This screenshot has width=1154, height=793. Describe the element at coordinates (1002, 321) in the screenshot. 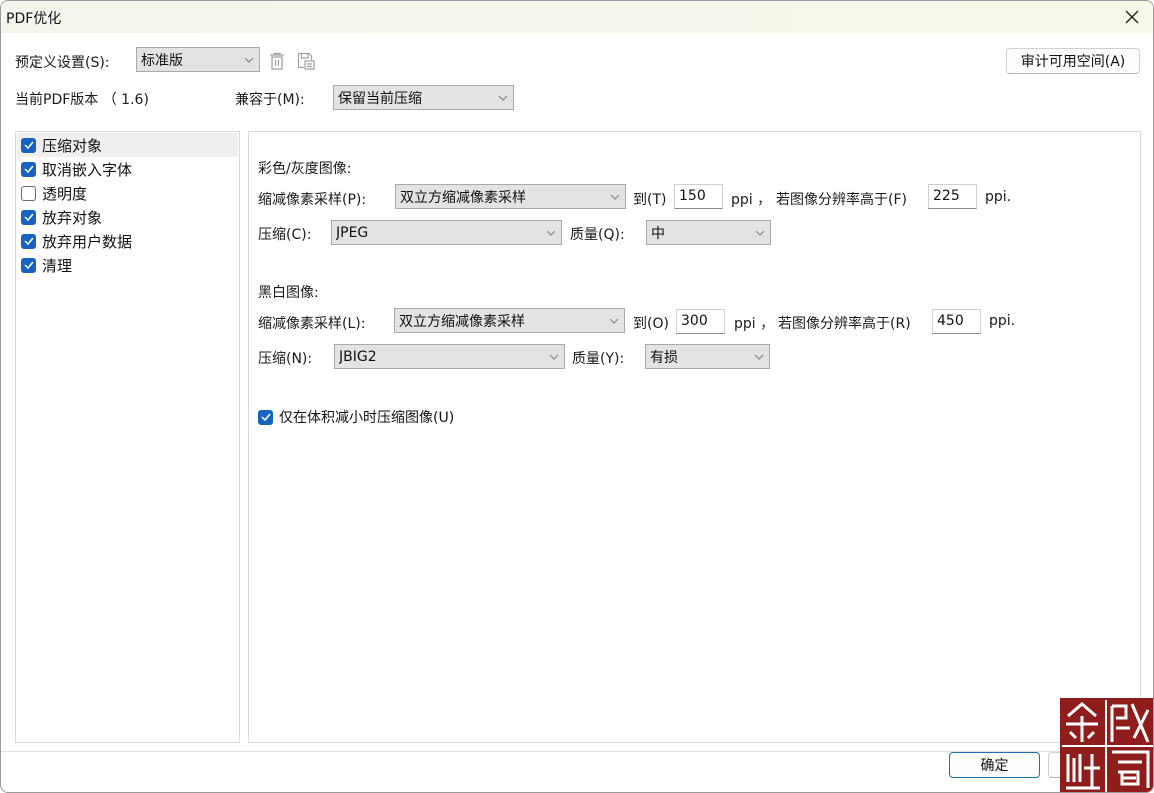

I see `mono-ppi-unit-2: ppi.` at that location.